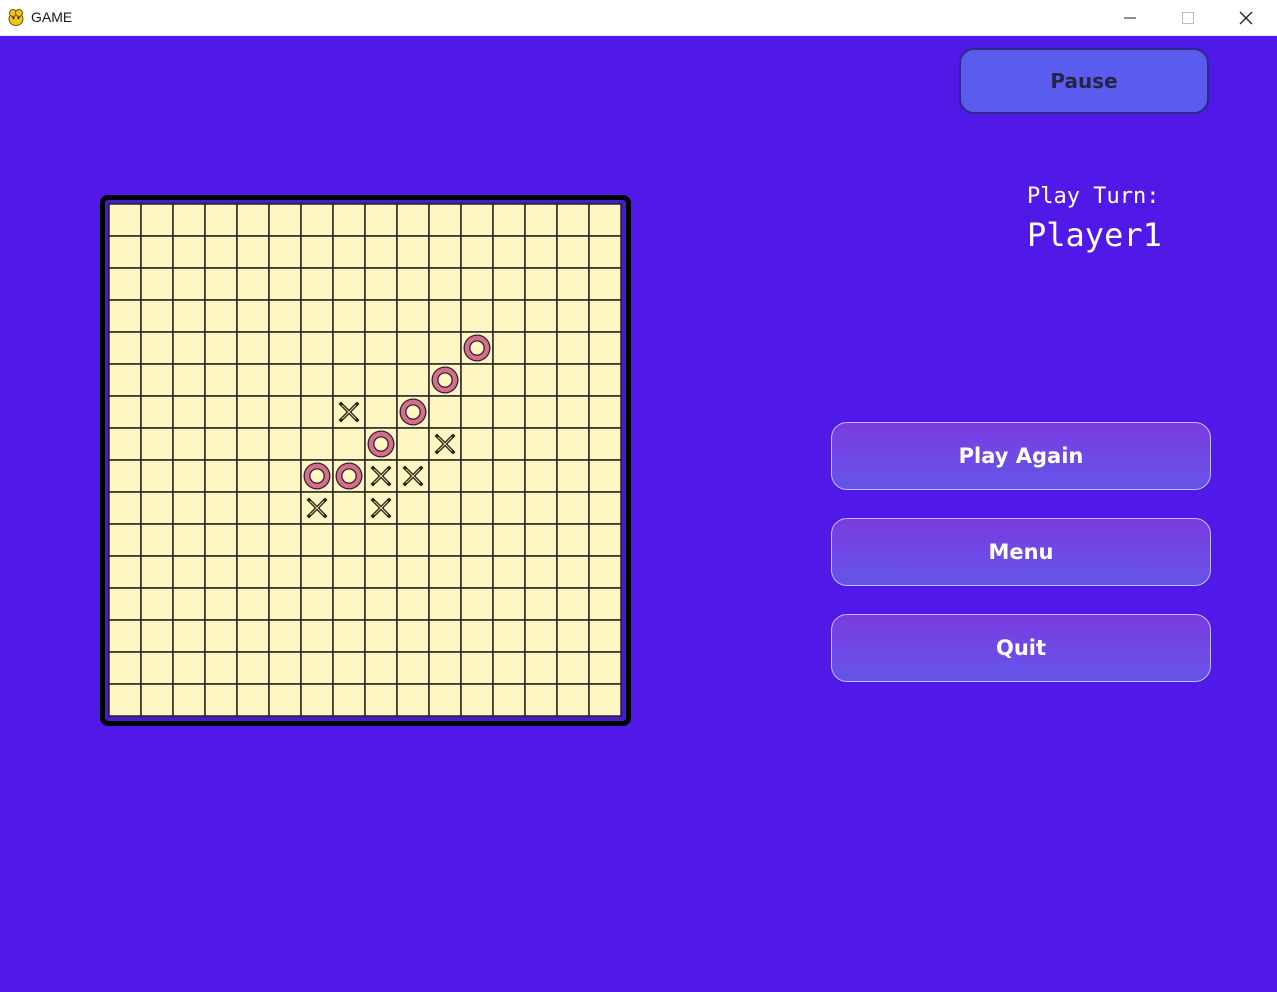 This screenshot has height=992, width=1277. I want to click on close-button, so click(1246, 17).